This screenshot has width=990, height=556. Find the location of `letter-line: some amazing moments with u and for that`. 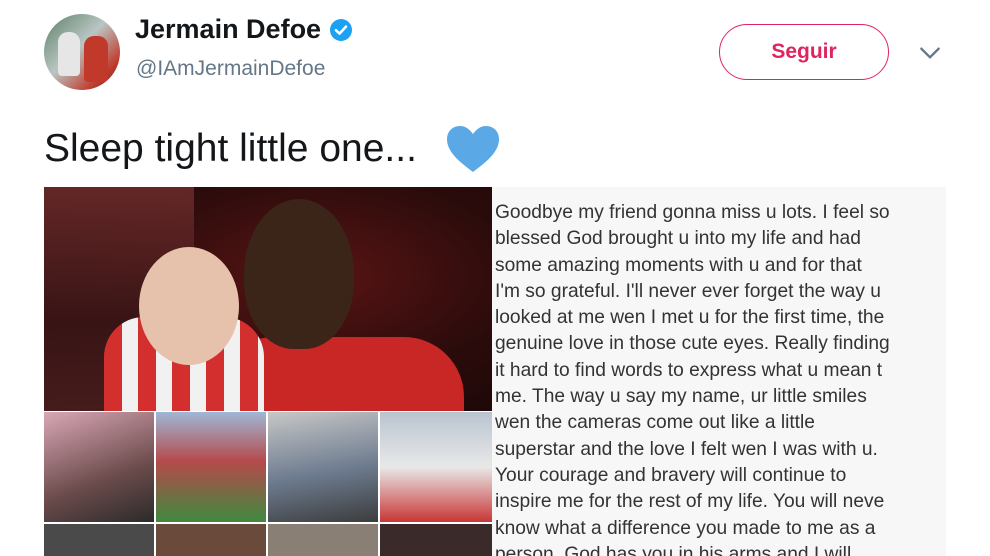

letter-line: some amazing moments with u and for that is located at coordinates (678, 265).